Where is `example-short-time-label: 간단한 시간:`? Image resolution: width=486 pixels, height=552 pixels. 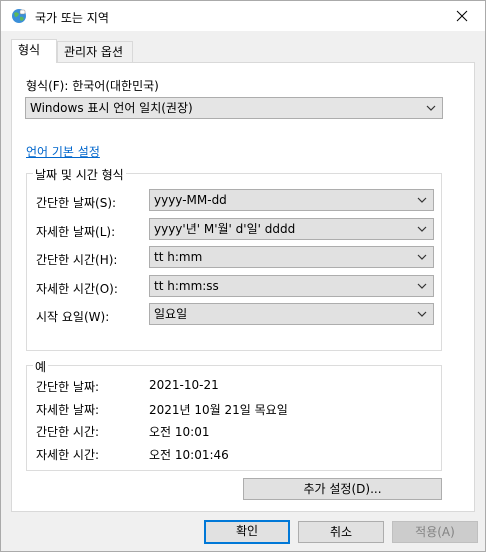 example-short-time-label: 간단한 시간: is located at coordinates (68, 432).